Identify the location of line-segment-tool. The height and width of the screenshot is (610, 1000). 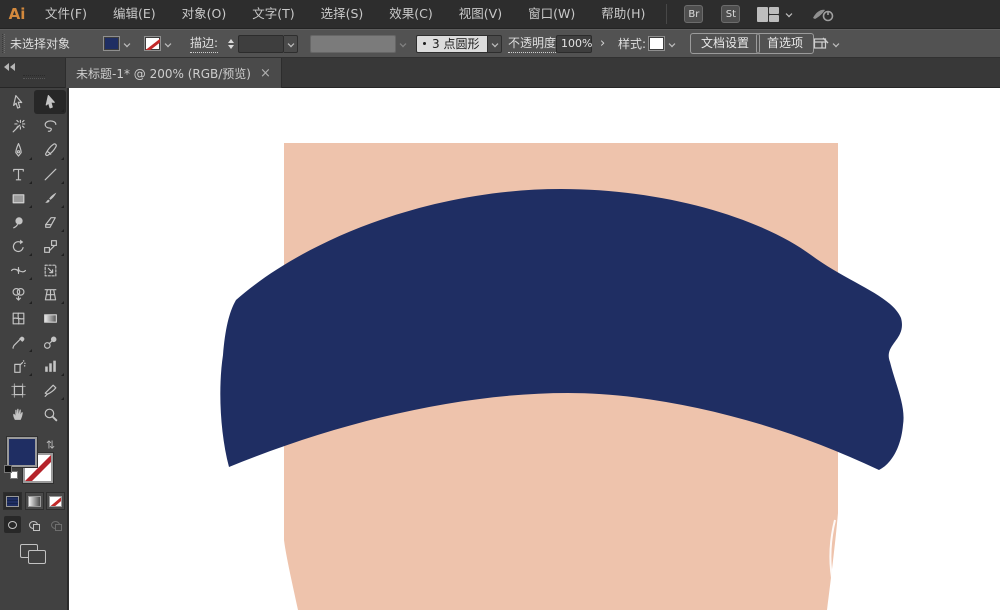
(50, 174).